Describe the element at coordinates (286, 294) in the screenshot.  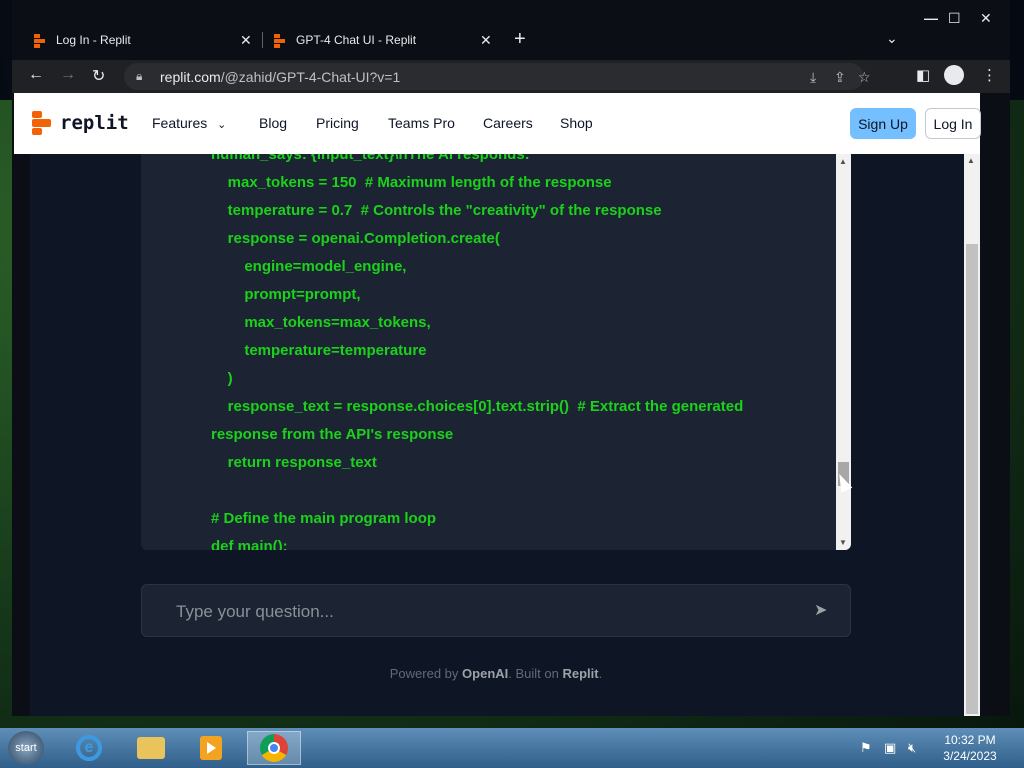
I see `code-line: prompt=prompt,` at that location.